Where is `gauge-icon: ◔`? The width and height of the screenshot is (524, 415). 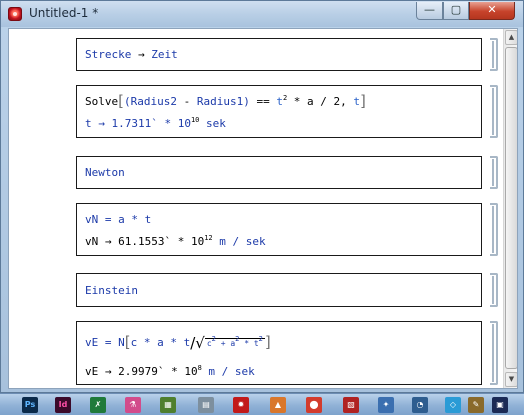
gauge-icon: ◔ is located at coordinates (420, 405).